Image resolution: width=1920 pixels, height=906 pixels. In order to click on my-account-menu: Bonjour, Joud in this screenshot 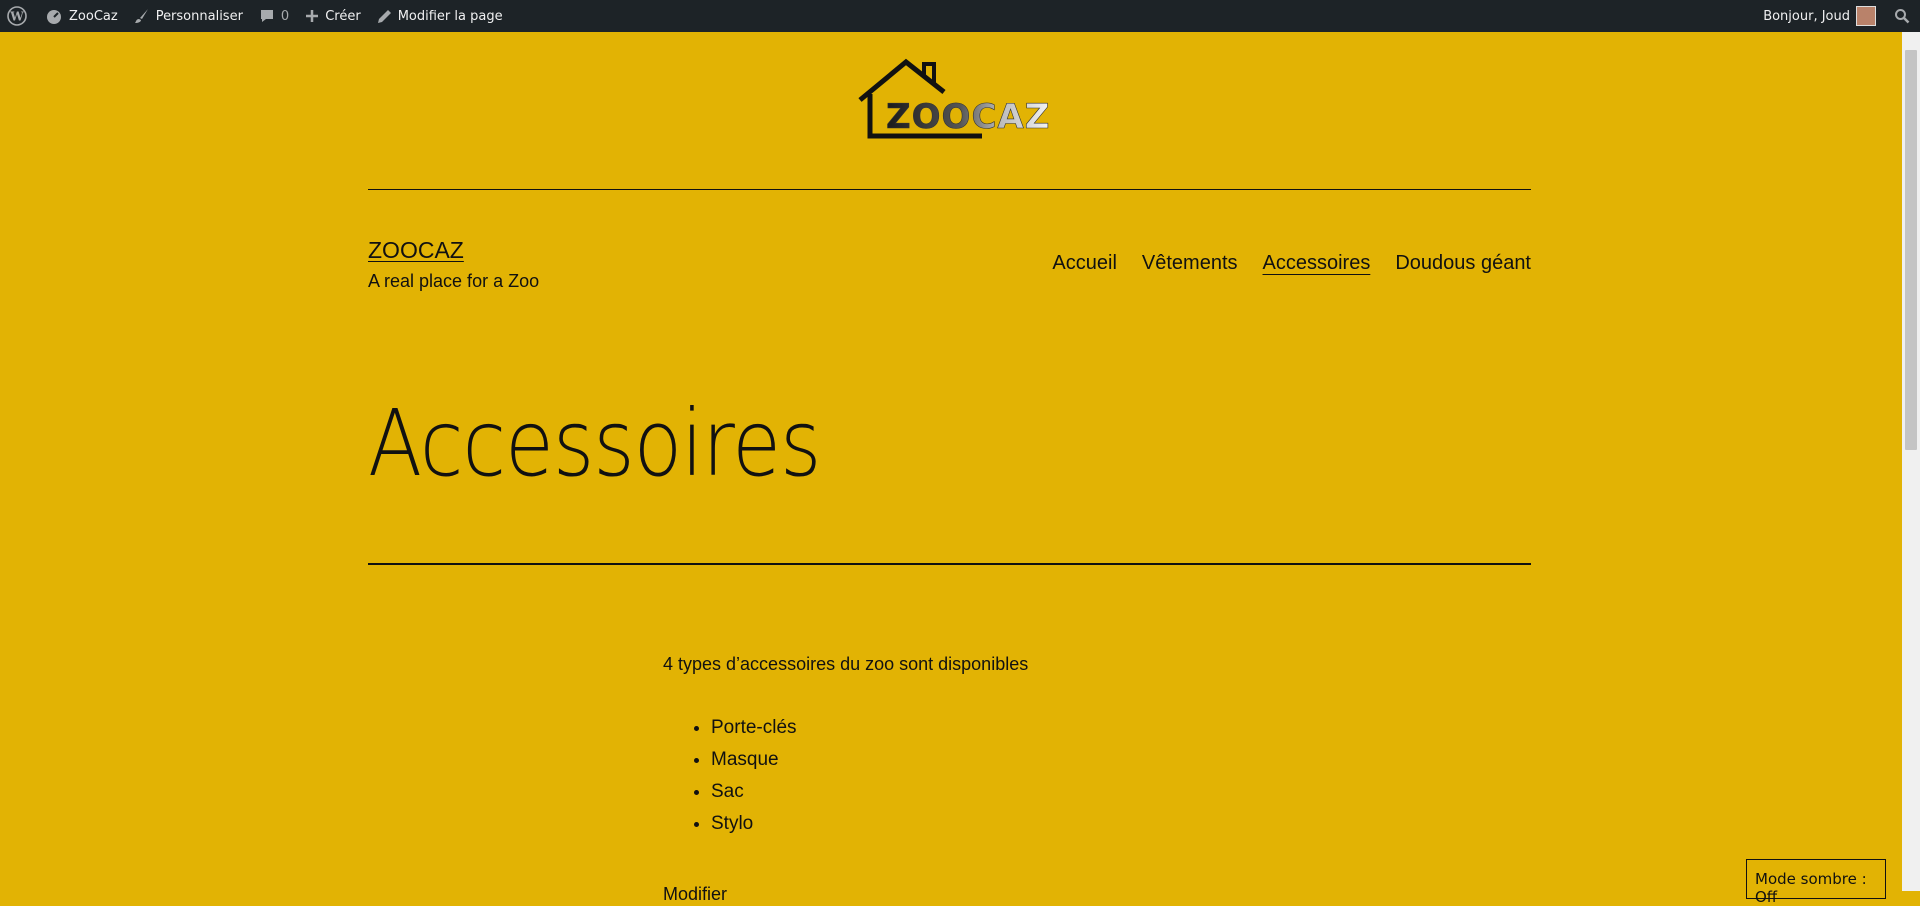, I will do `click(1819, 16)`.